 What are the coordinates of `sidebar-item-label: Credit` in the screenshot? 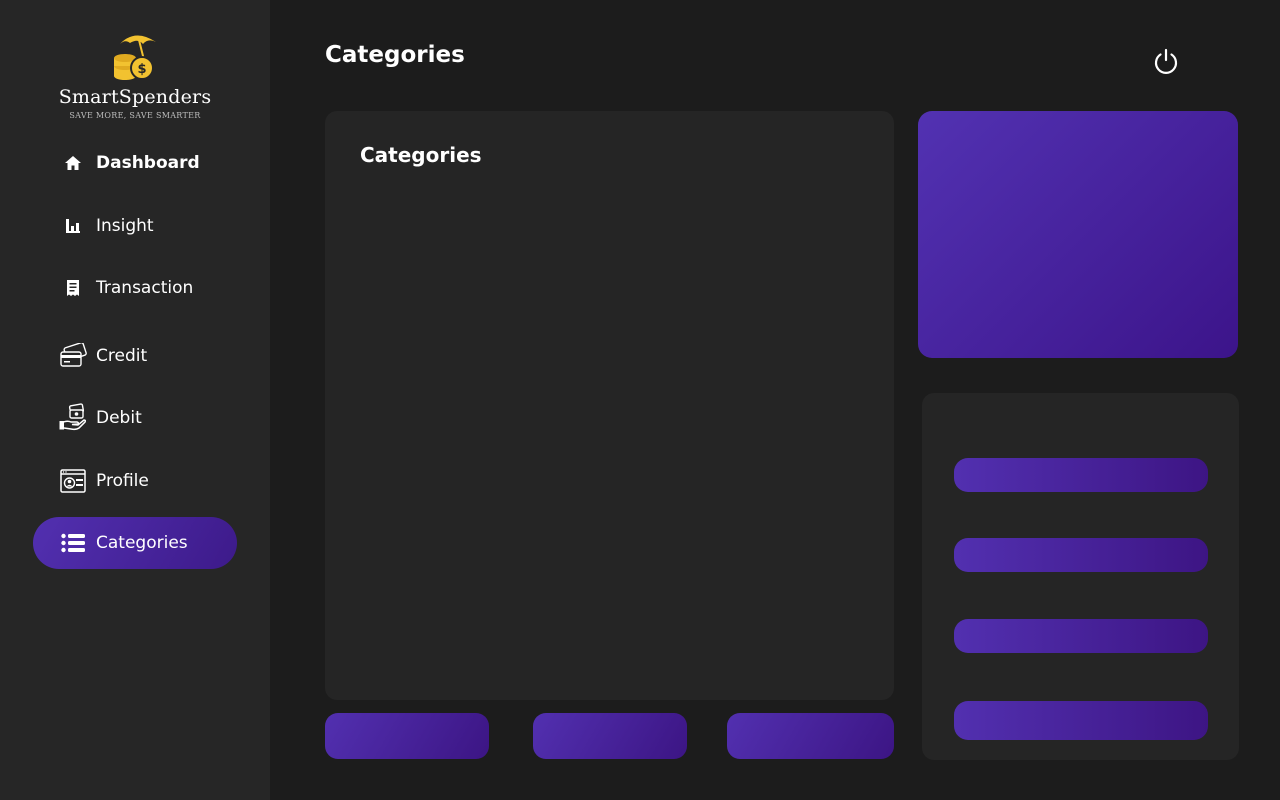 It's located at (122, 356).